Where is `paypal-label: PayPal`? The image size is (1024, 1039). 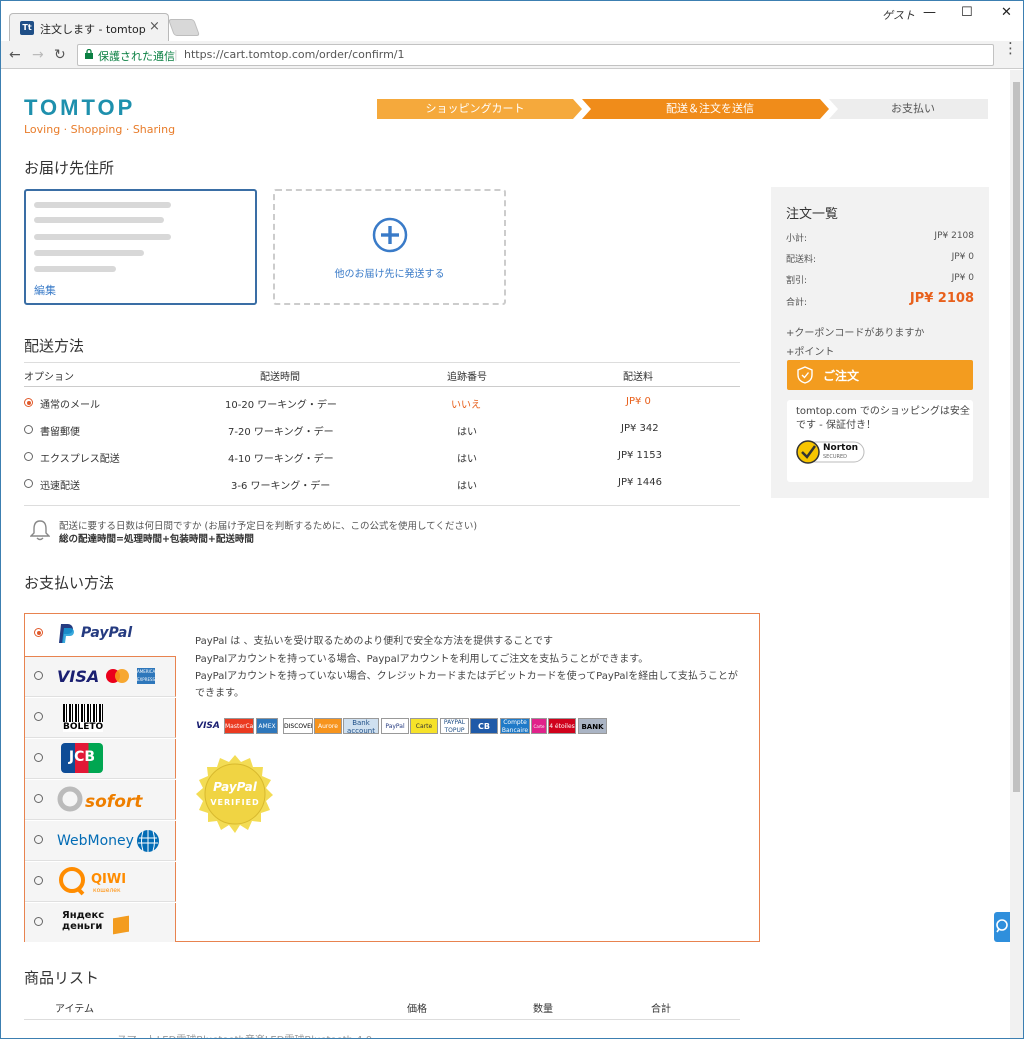
paypal-label: PayPal is located at coordinates (107, 633).